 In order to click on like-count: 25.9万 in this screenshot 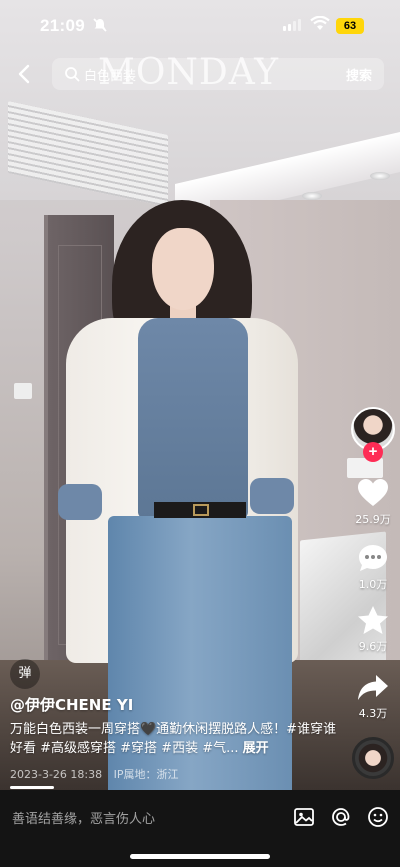, I will do `click(373, 519)`.